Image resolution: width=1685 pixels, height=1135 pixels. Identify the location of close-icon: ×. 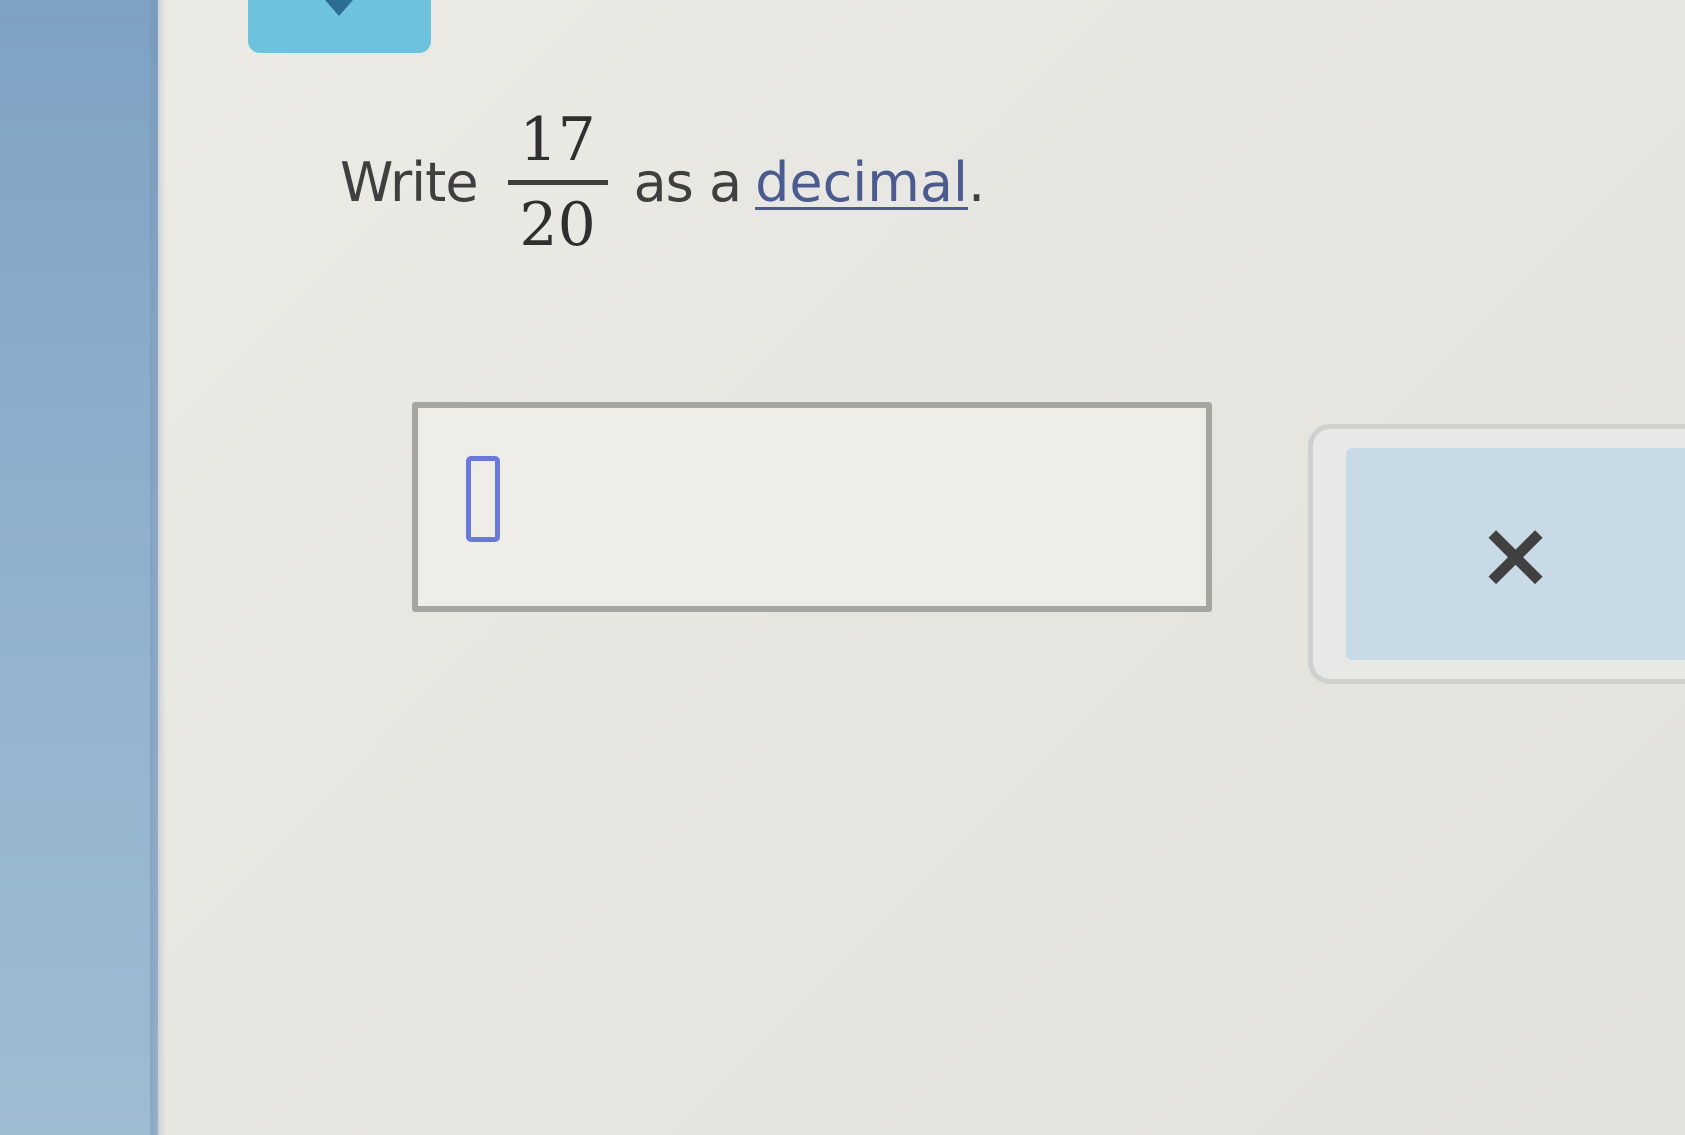
(1515, 554).